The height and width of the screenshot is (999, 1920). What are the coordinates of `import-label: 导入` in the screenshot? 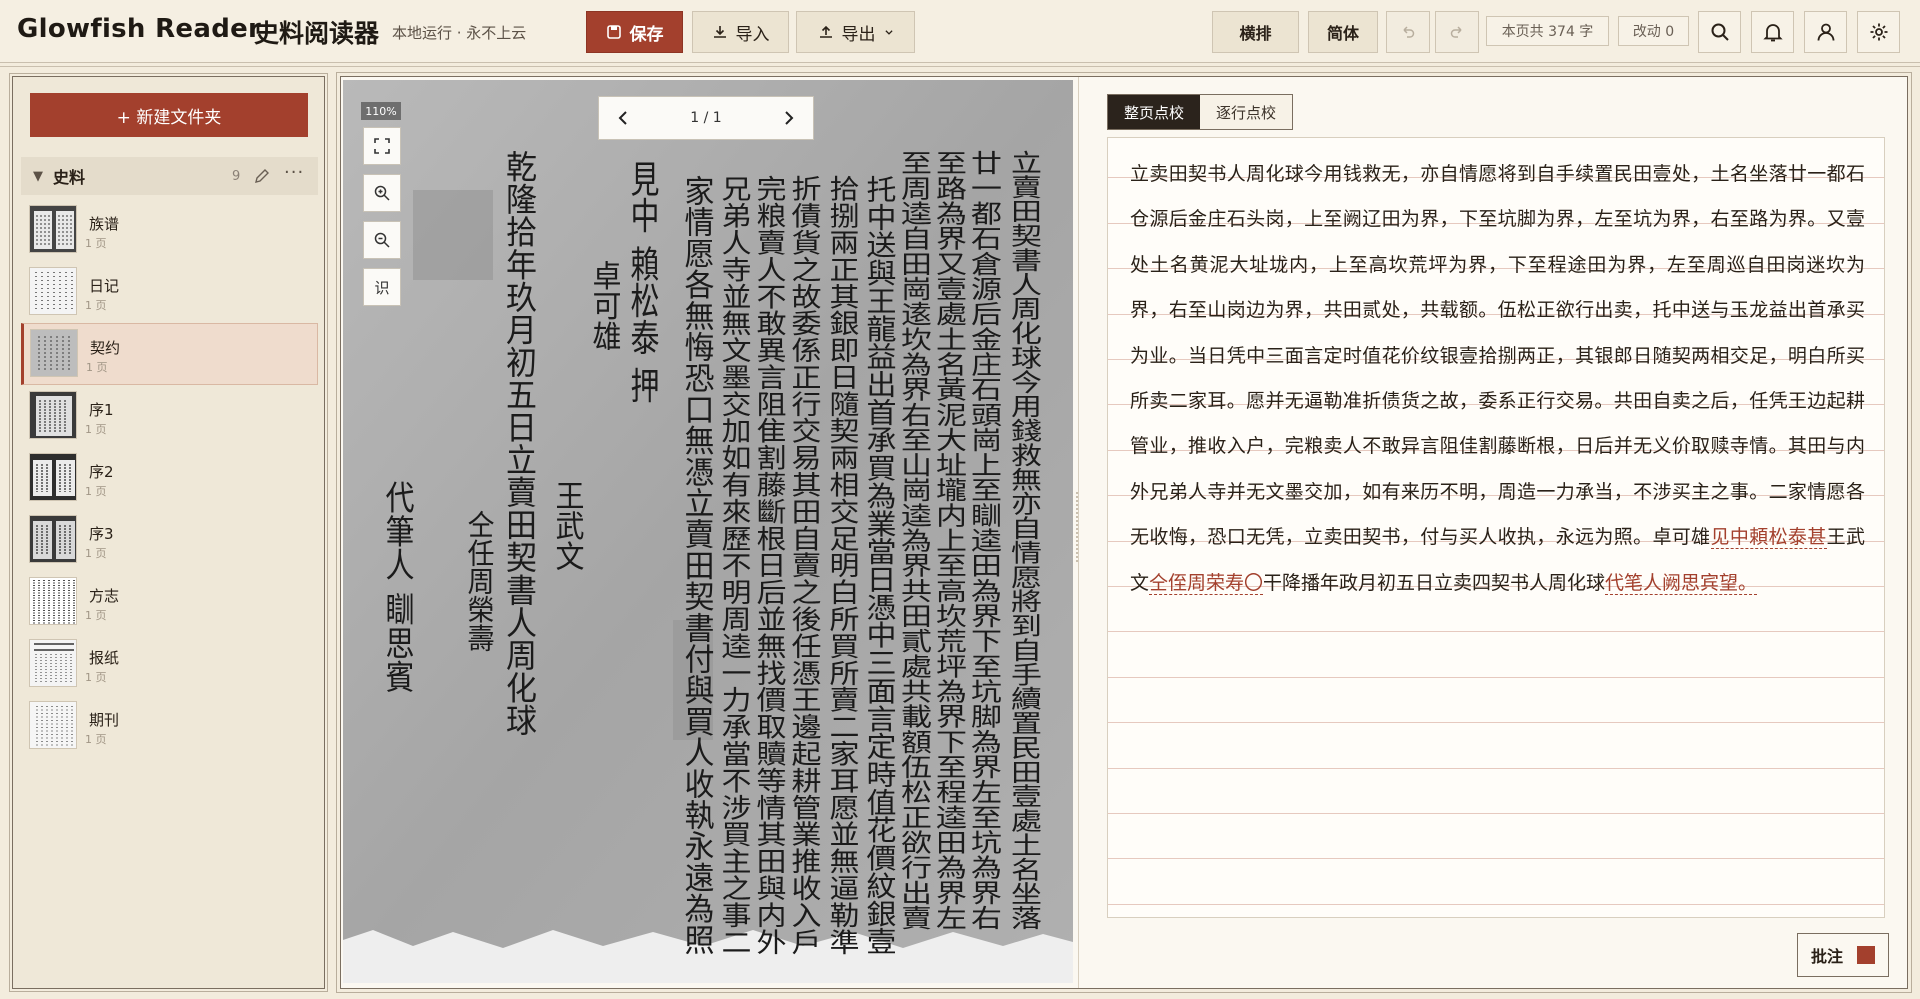 It's located at (752, 34).